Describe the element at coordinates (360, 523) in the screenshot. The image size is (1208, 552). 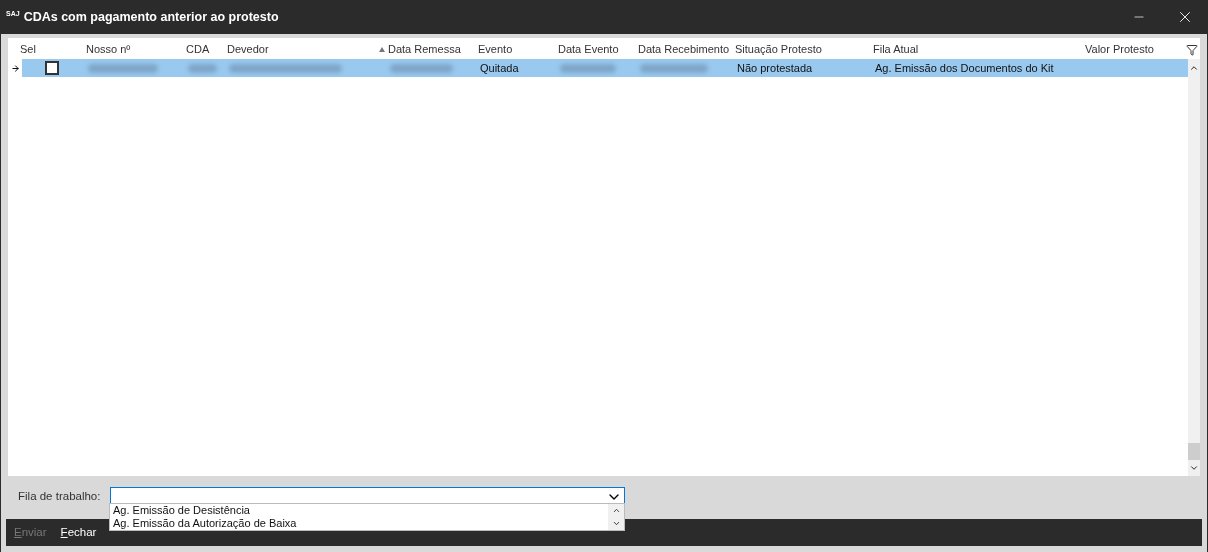
I see `dropdown-option: Ag. Emissão da Autorização de Baixa` at that location.